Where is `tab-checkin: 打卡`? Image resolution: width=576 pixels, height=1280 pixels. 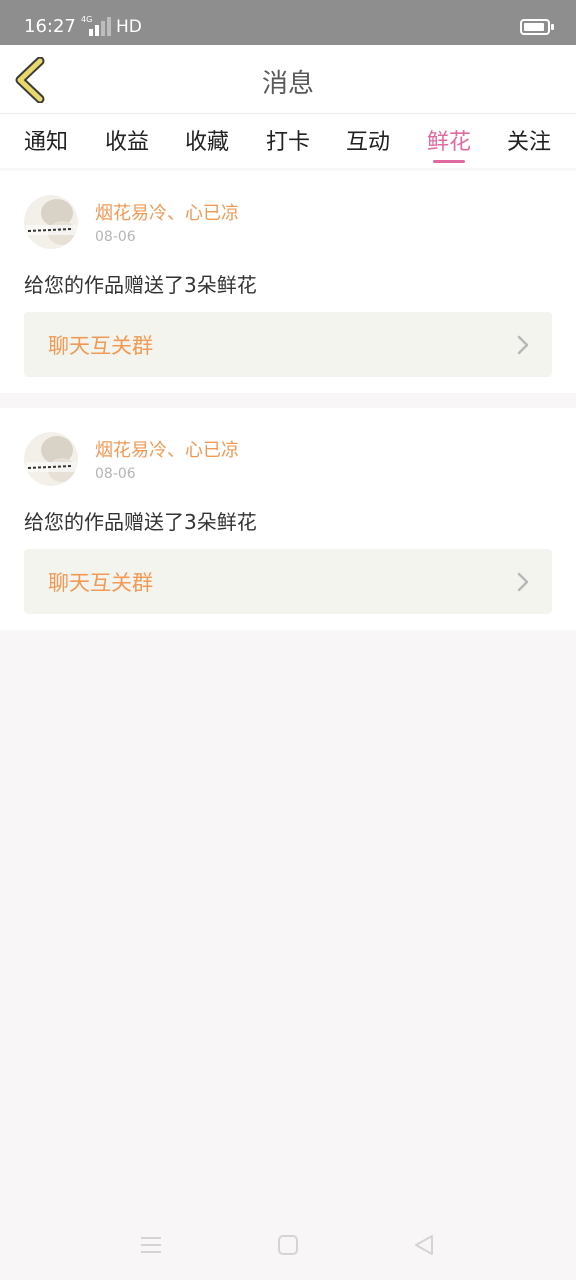
tab-checkin: 打卡 is located at coordinates (288, 140).